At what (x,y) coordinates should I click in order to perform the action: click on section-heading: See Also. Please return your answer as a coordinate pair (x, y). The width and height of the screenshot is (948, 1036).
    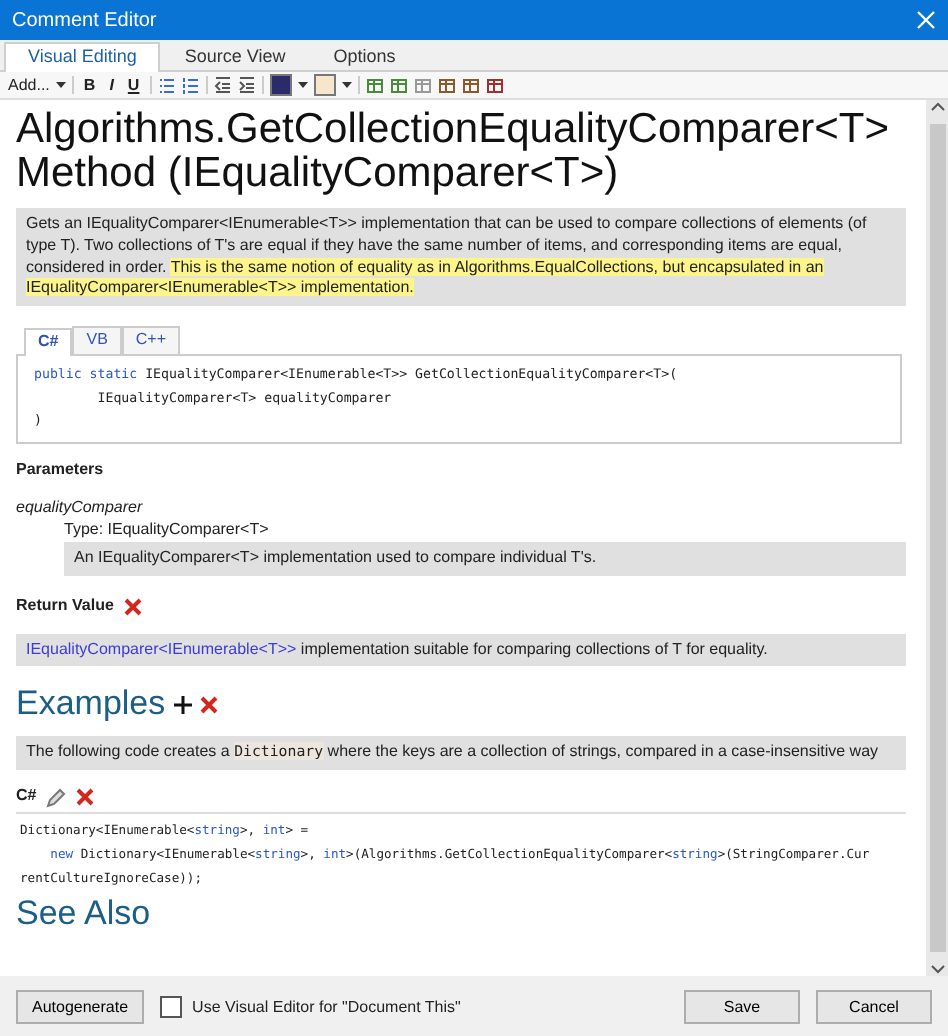
    Looking at the image, I should click on (83, 914).